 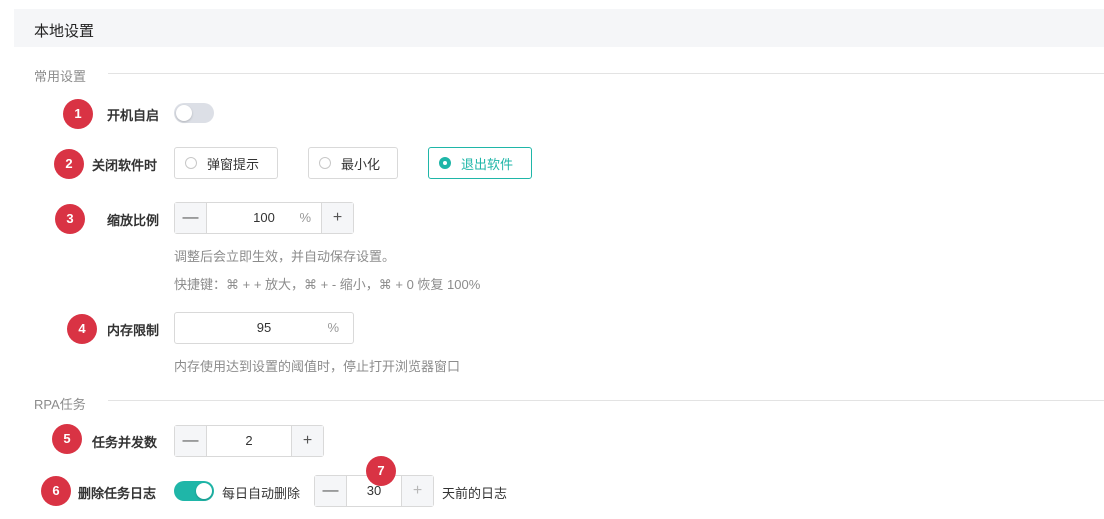 What do you see at coordinates (417, 491) in the screenshot?
I see `days-increase-button: +` at bounding box center [417, 491].